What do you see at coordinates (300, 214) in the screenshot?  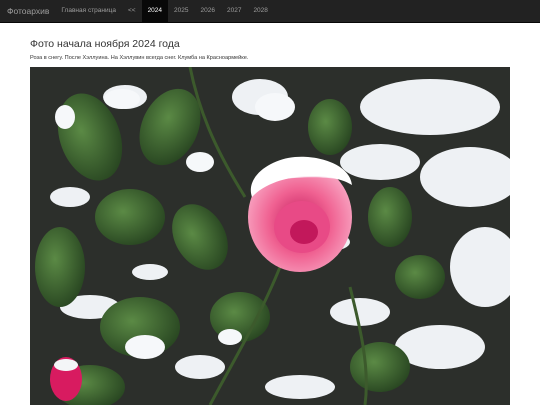 I see `rose-bloom` at bounding box center [300, 214].